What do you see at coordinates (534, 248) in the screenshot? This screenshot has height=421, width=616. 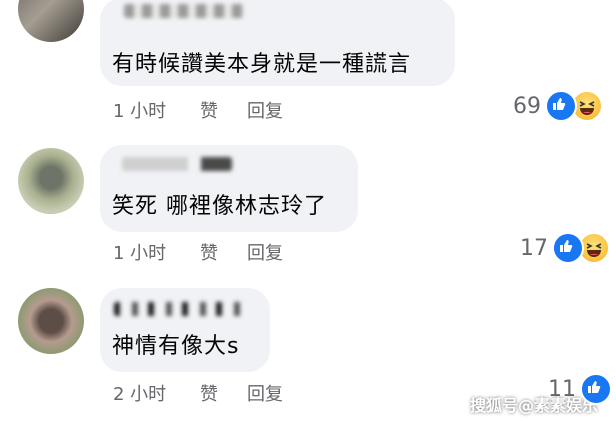 I see `reaction-count: 17` at bounding box center [534, 248].